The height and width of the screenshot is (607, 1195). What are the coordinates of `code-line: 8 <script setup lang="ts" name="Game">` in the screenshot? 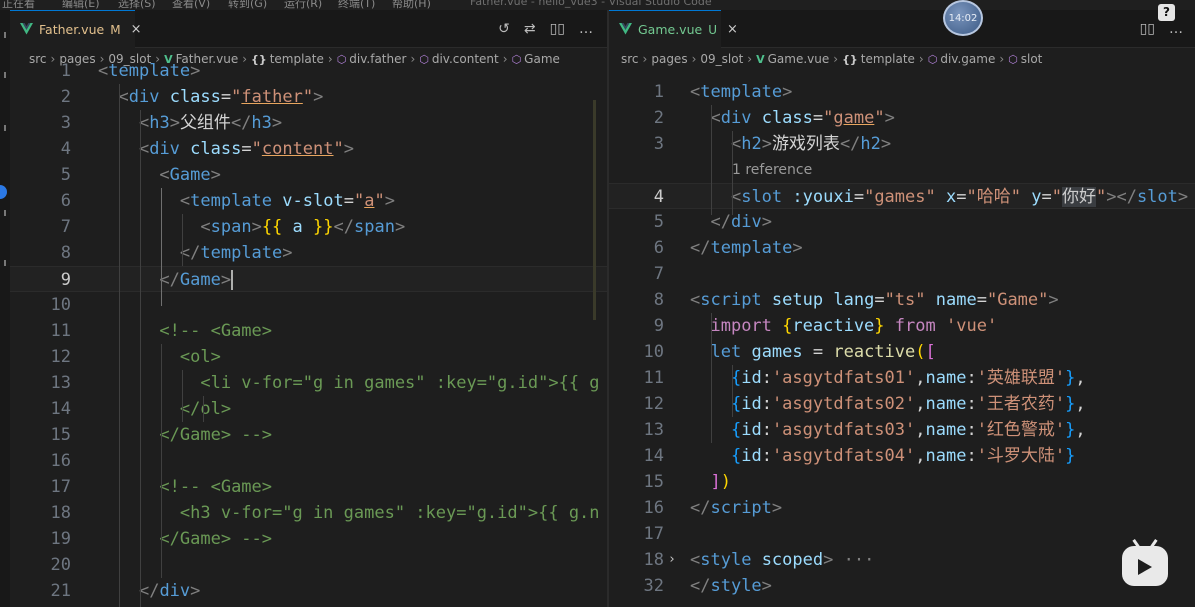 It's located at (902, 300).